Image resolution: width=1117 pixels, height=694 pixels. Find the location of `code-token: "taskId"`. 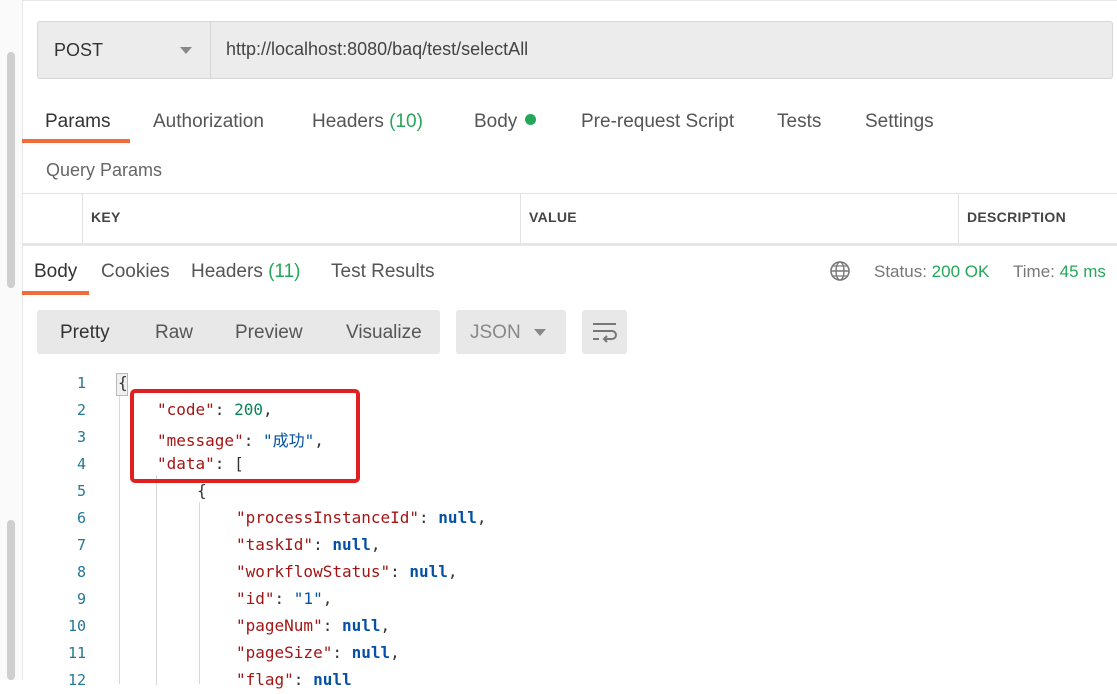

code-token: "taskId" is located at coordinates (275, 544).